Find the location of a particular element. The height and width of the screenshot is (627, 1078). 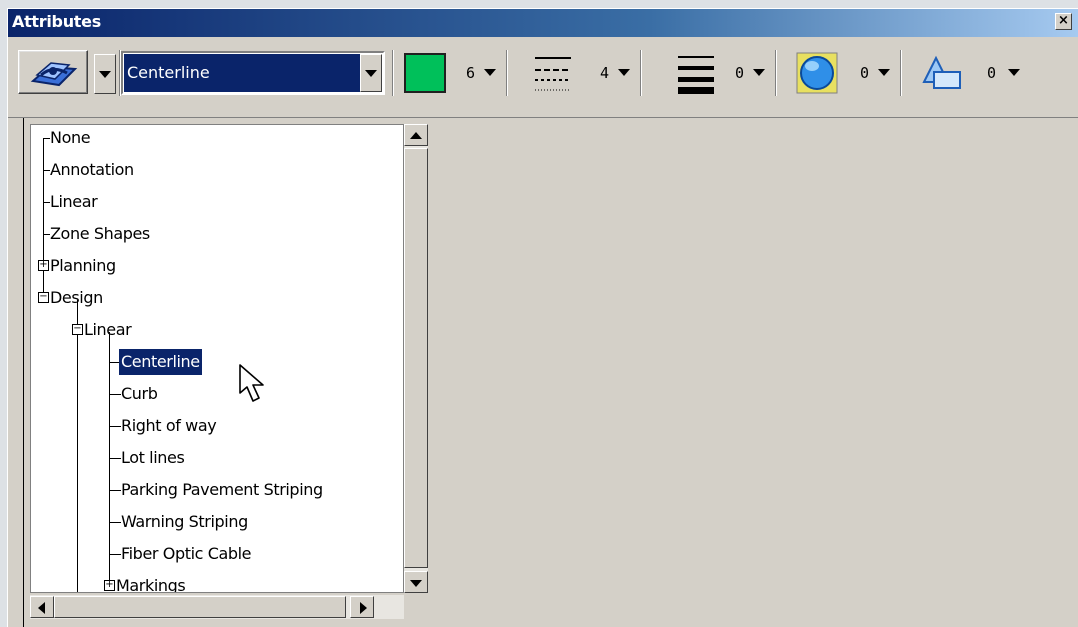

tree-item-linear: Linear is located at coordinates (74, 202).